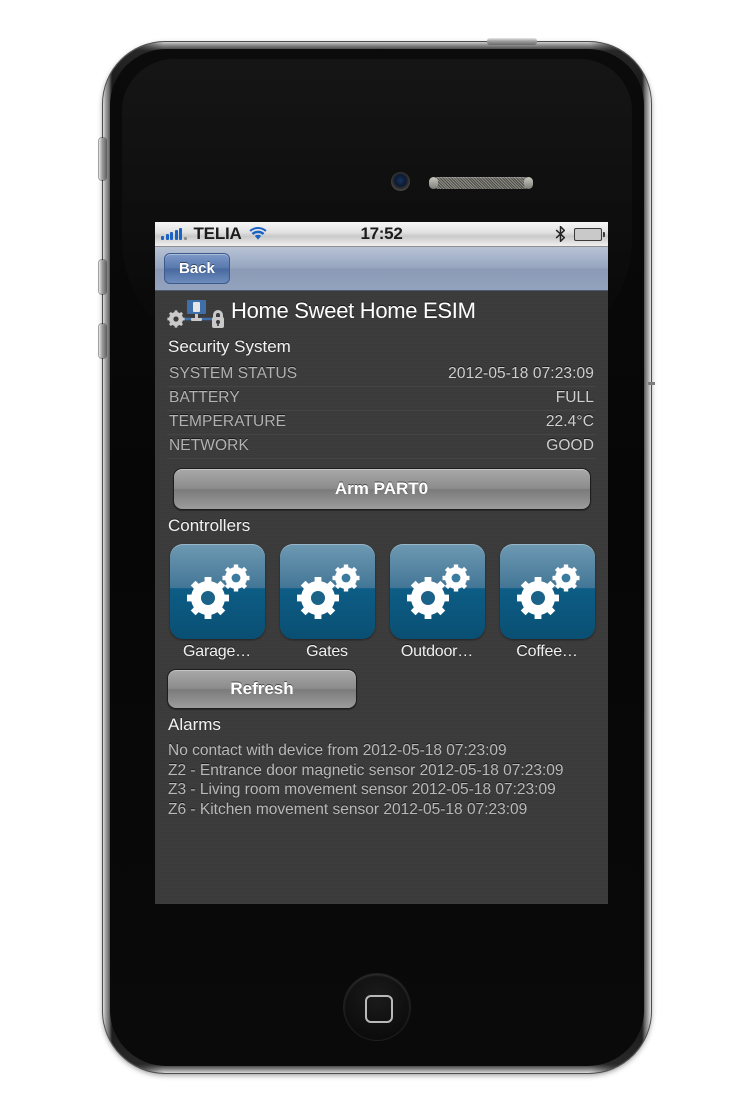  I want to click on sim-tray-notch, so click(651, 383).